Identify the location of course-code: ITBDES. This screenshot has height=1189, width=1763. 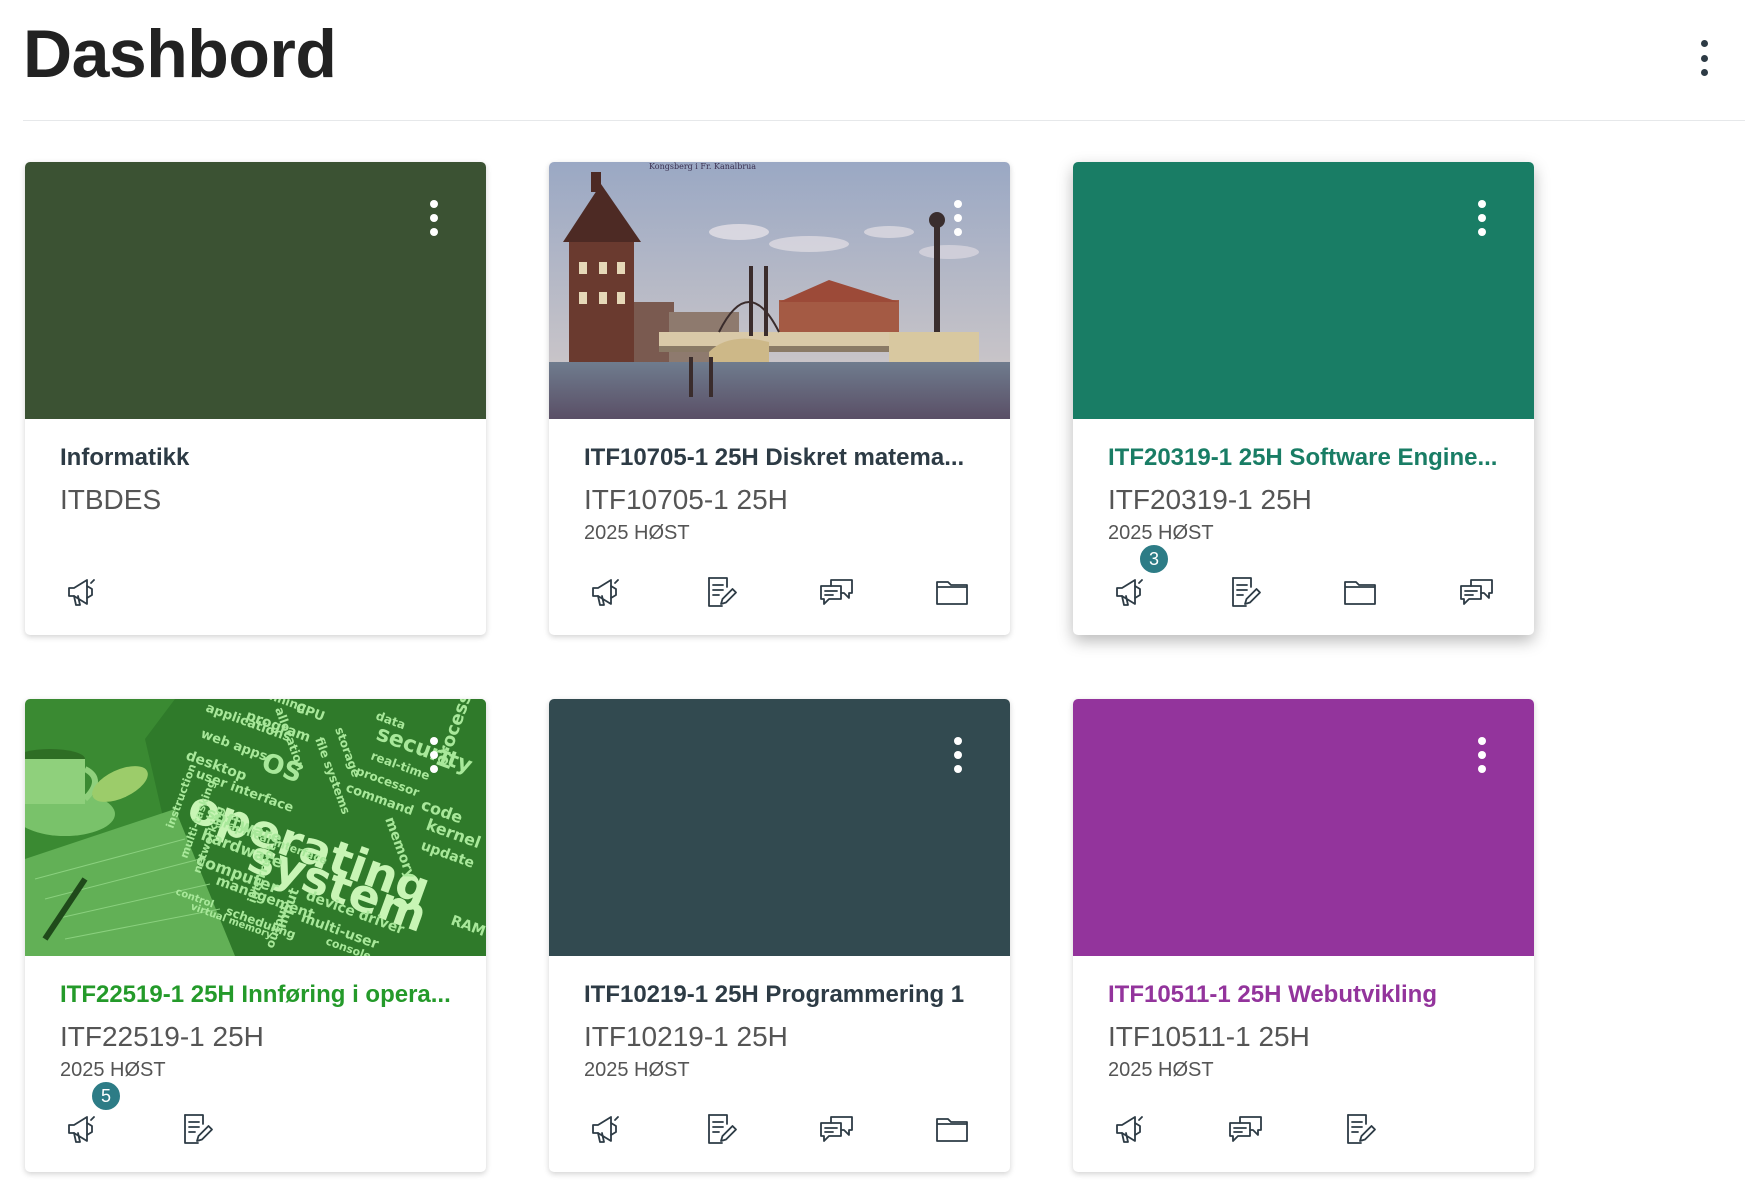
(111, 499).